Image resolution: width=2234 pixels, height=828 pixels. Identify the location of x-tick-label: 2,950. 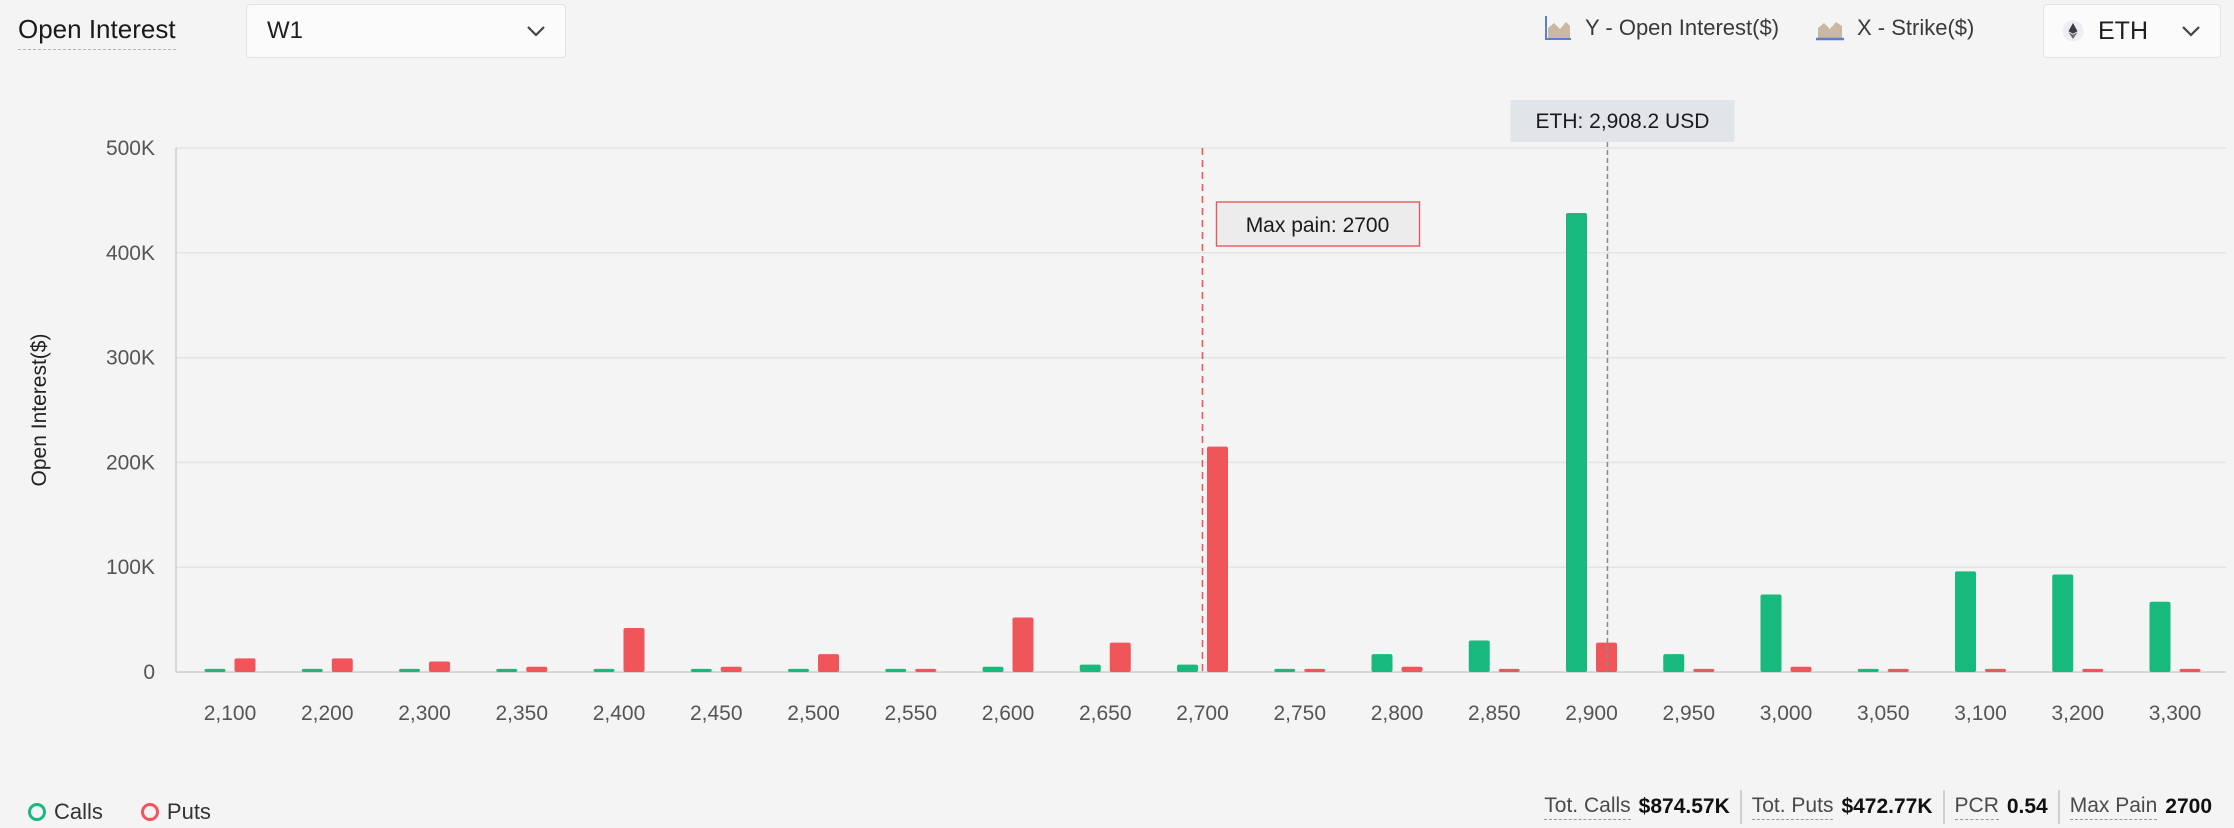
(1688, 713).